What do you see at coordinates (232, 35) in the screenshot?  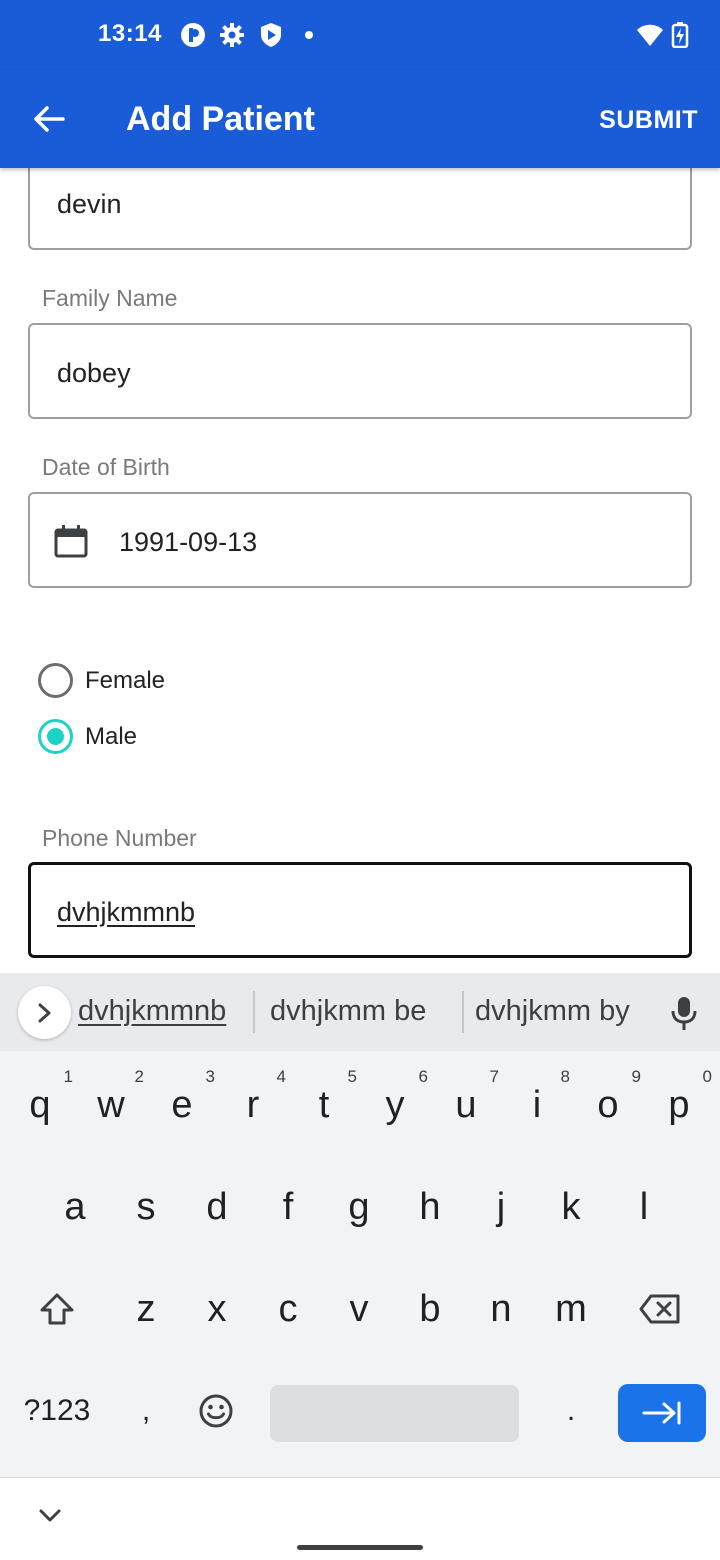 I see `settings-icon` at bounding box center [232, 35].